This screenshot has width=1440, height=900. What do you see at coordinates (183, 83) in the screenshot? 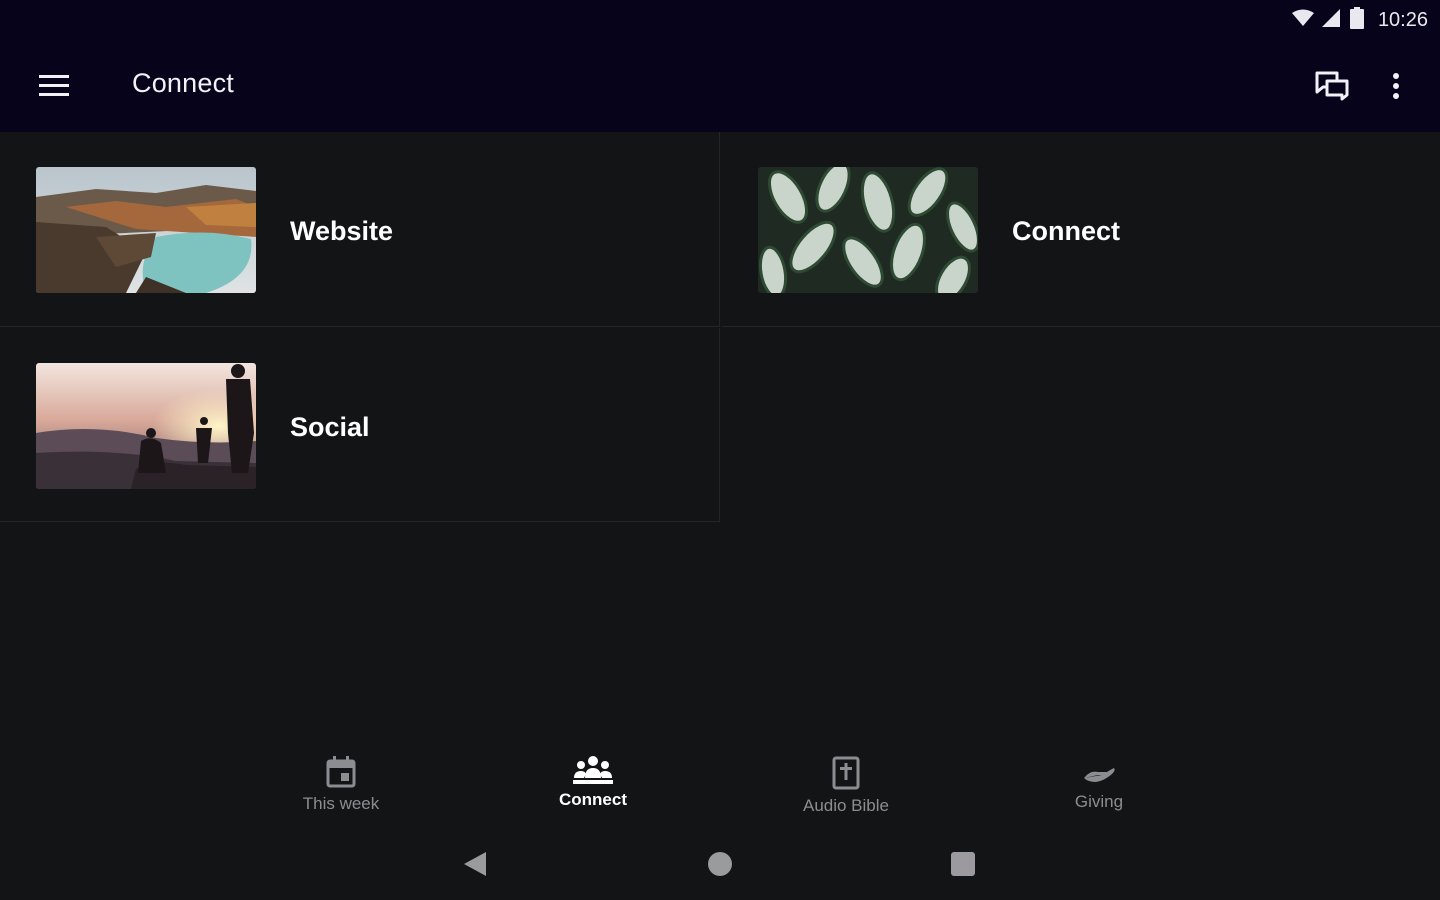
I see `page-title: Connect` at bounding box center [183, 83].